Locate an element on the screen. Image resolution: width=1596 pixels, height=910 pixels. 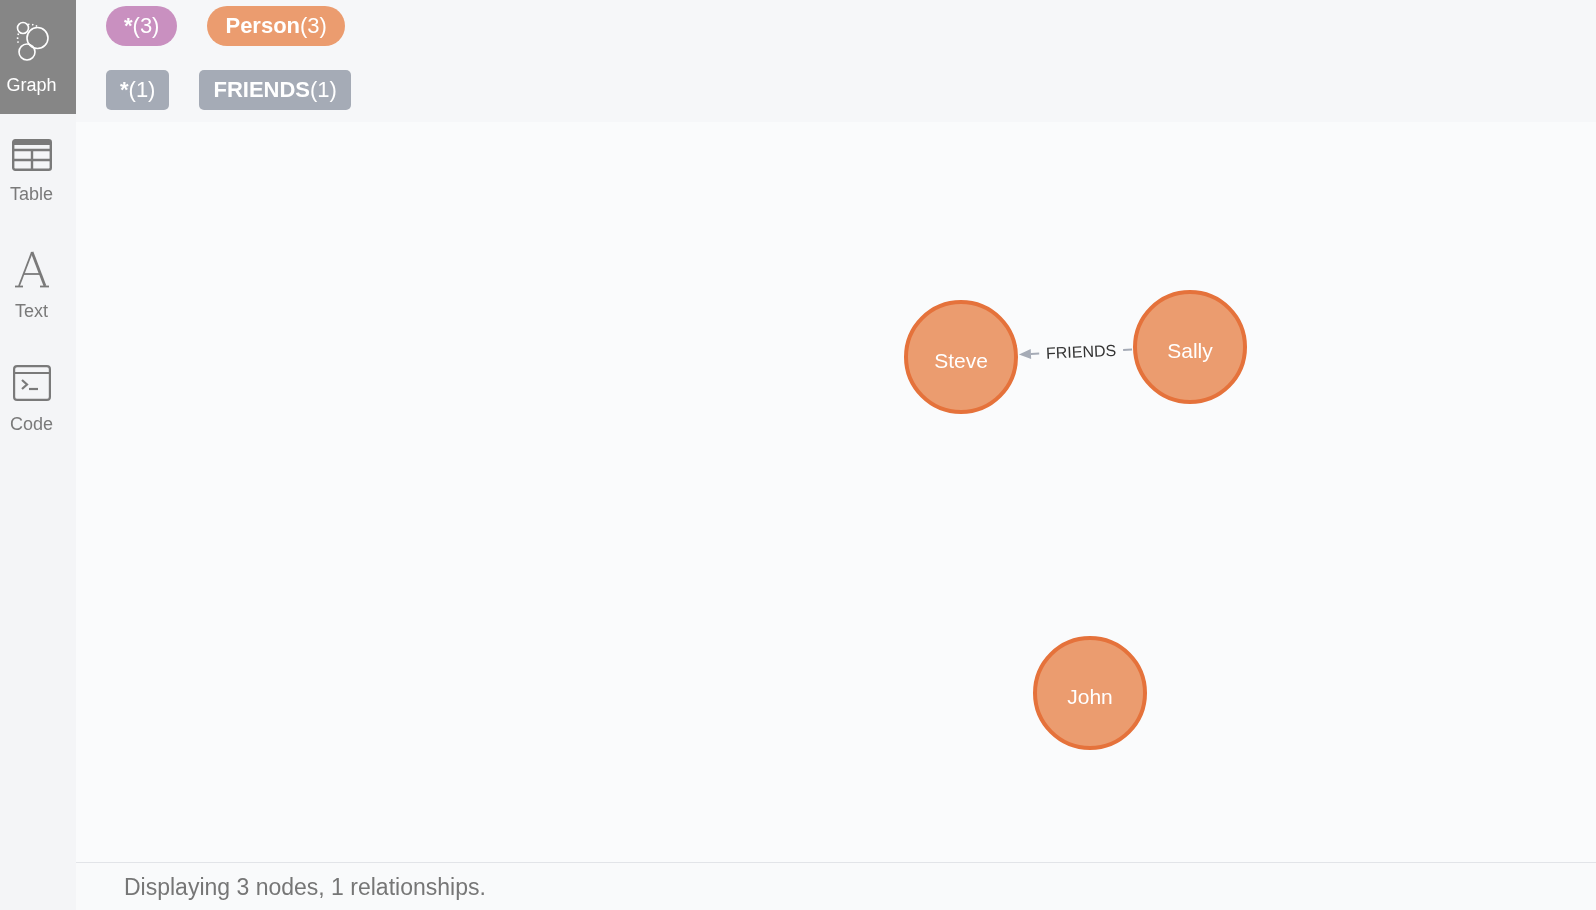
relationship-arrow is located at coordinates (1029, 353).